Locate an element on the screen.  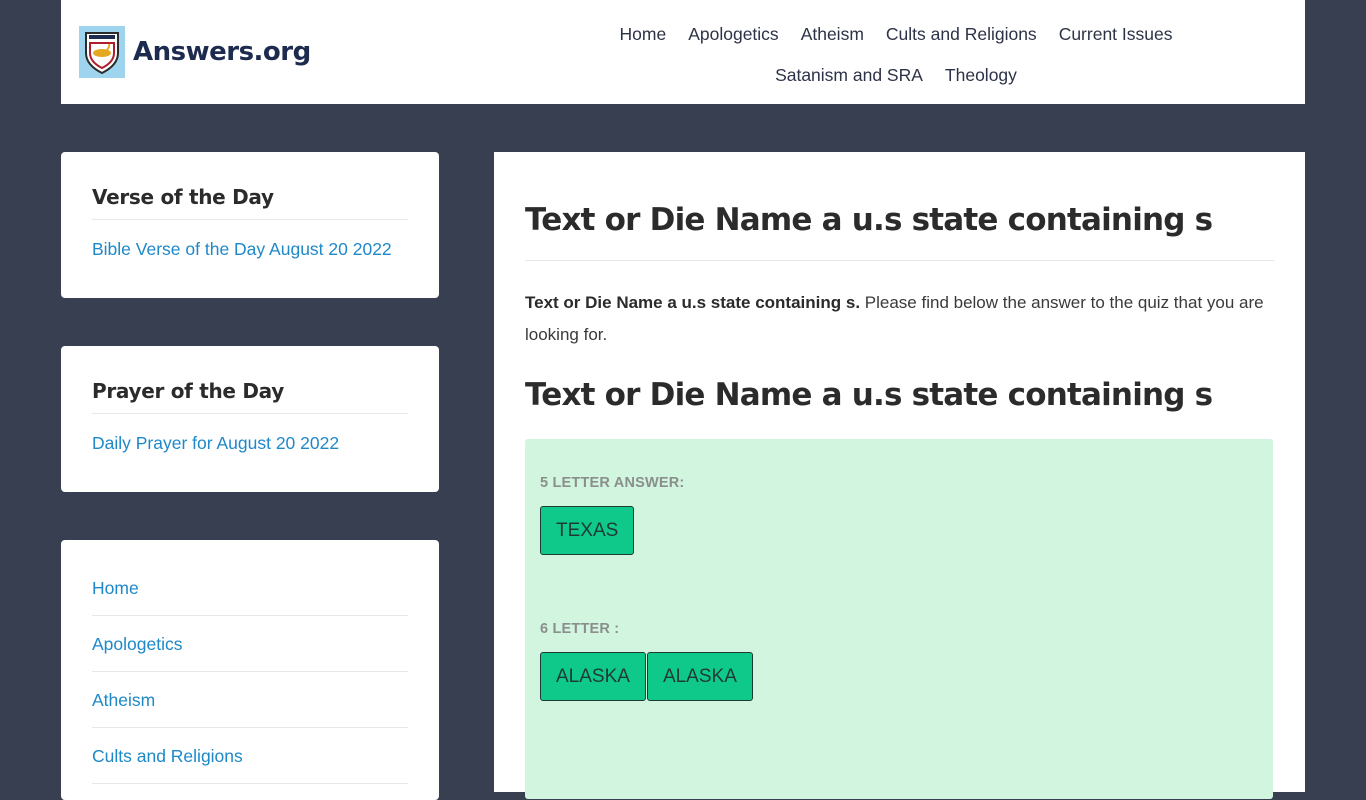
nav-satanism-and-sra: Satanism and SRA is located at coordinates (849, 75).